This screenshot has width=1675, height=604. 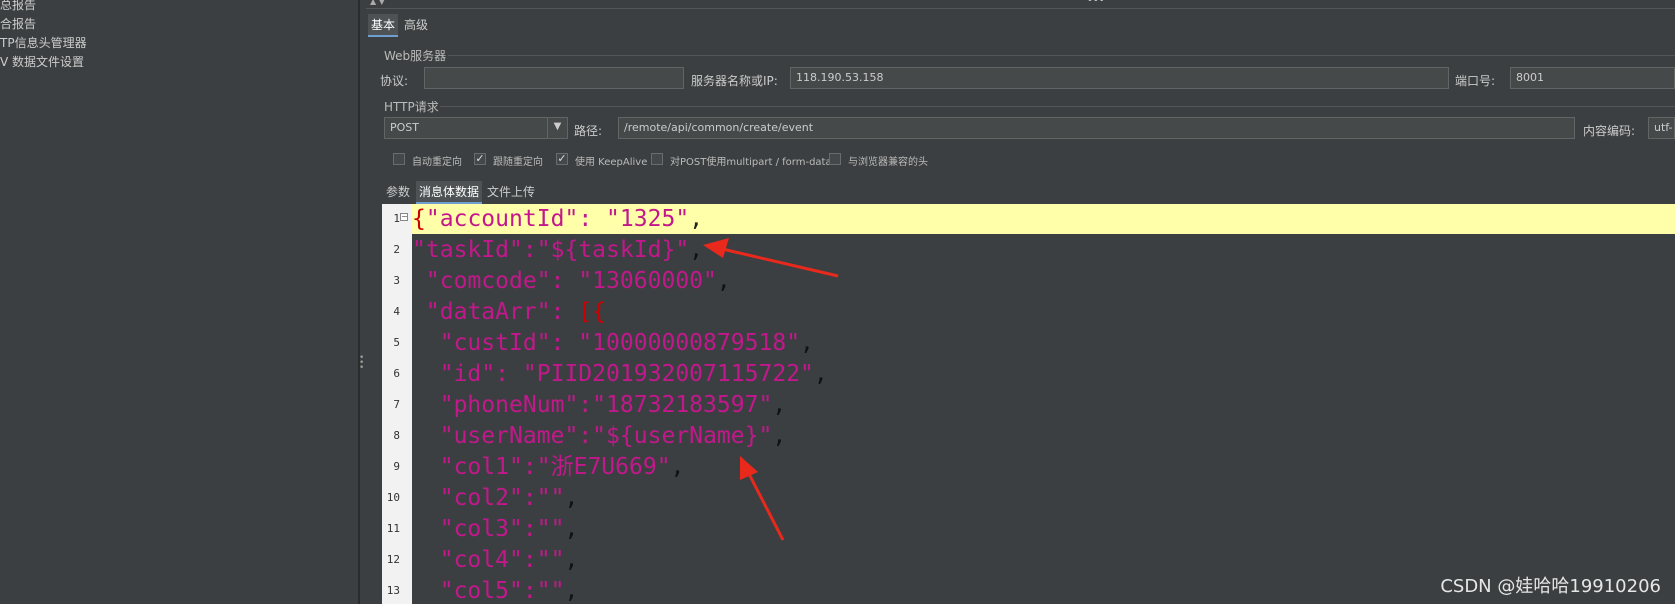 I want to click on annotation-arrows, so click(x=771, y=389).